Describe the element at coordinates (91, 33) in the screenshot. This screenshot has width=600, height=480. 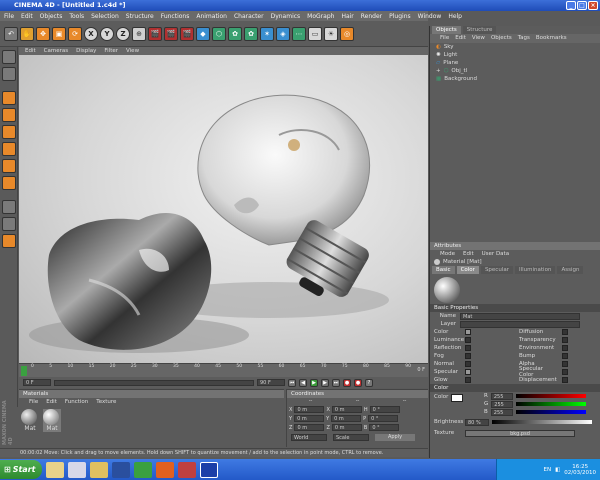
I see `x-axis-button: X` at that location.